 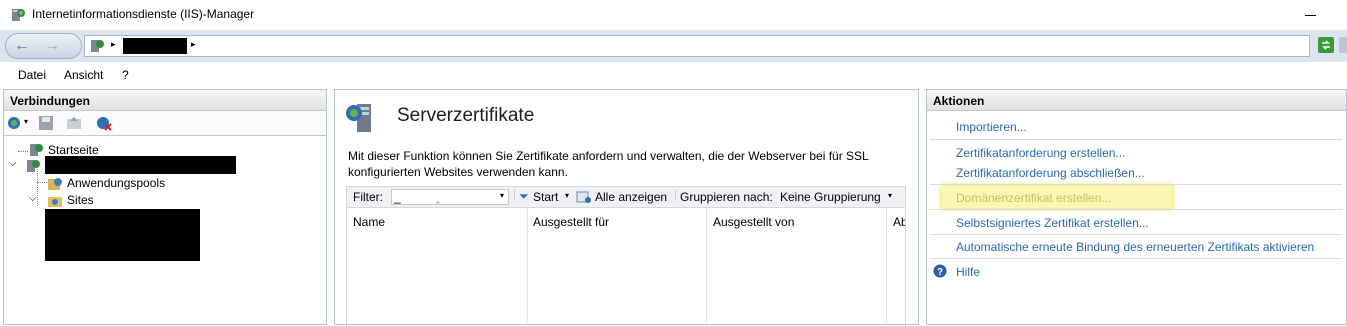 I want to click on column-issued-by: Ausgestellt von, so click(x=753, y=222).